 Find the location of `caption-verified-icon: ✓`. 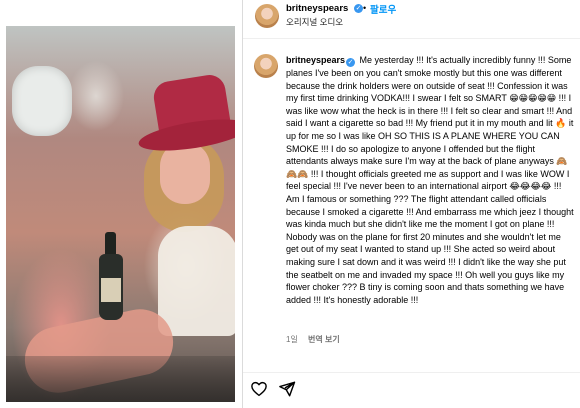

caption-verified-icon: ✓ is located at coordinates (351, 62).